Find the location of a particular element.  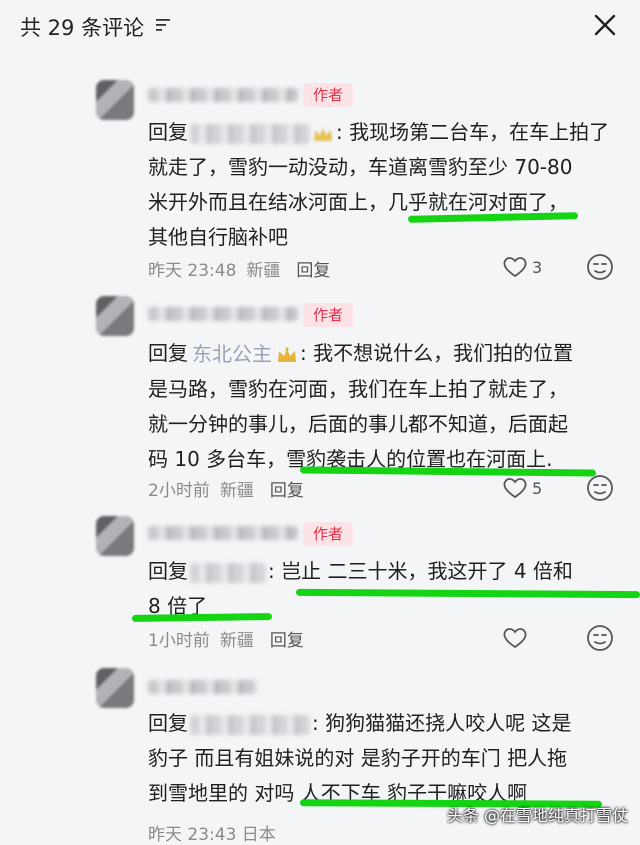

comment-line: 就一分钟的事儿，后面的事儿都不知道，后面起 is located at coordinates (358, 424).